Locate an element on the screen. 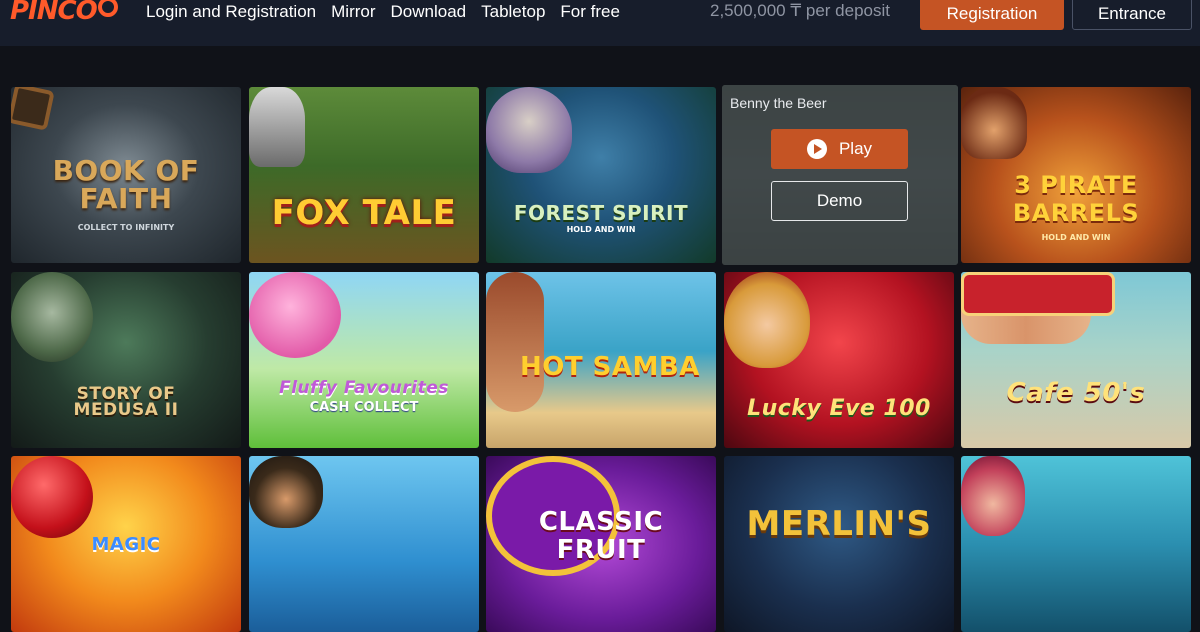  play-icon is located at coordinates (816, 149).